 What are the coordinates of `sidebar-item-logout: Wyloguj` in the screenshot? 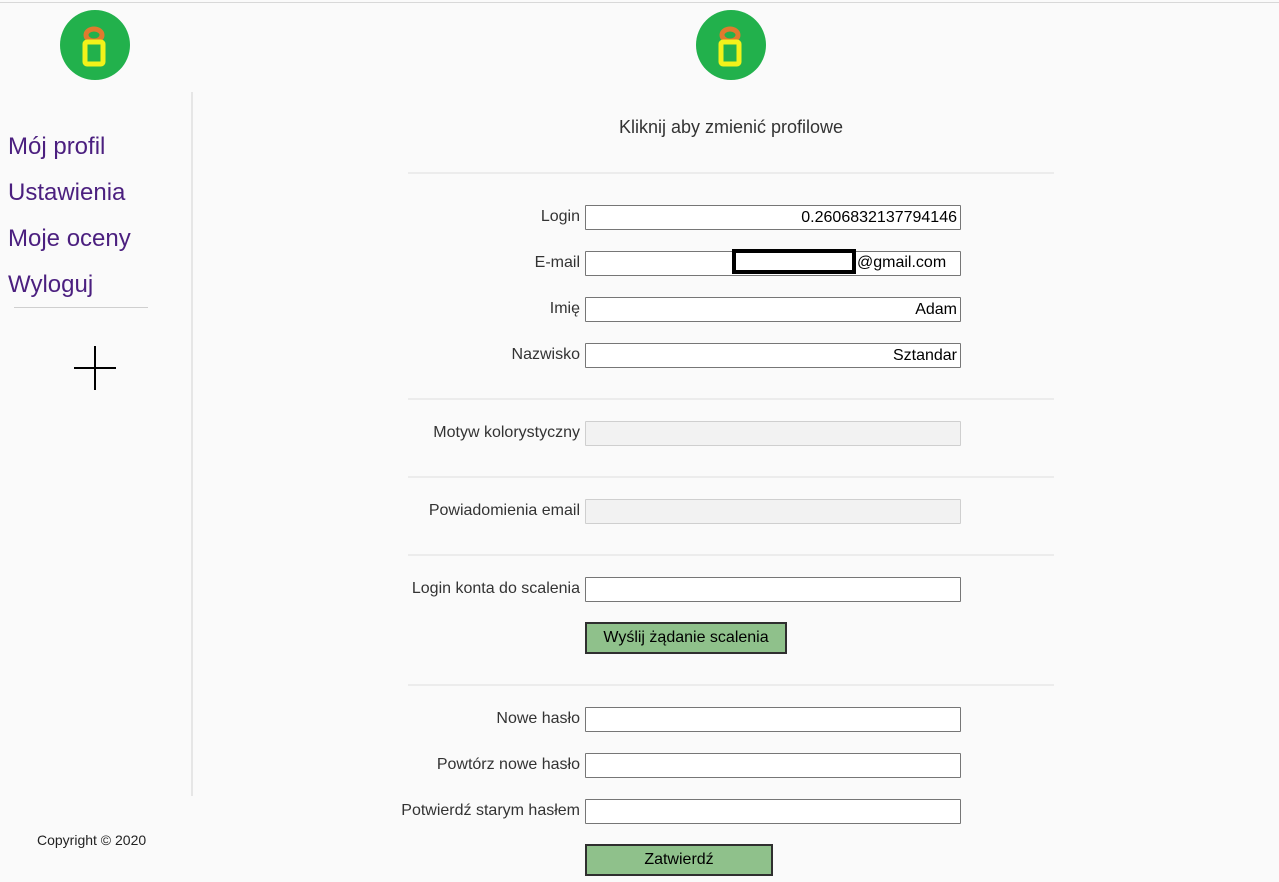 It's located at (50, 285).